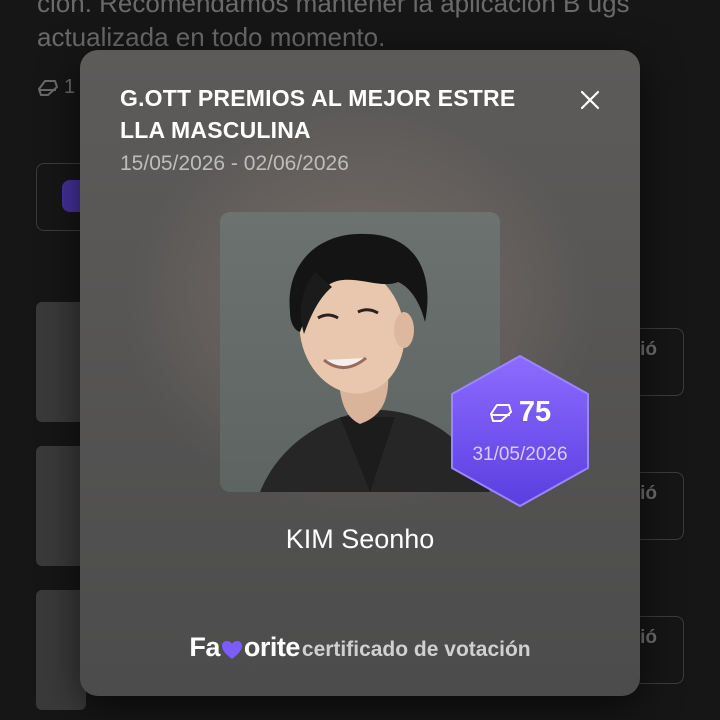  Describe the element at coordinates (520, 454) in the screenshot. I see `badge-date: 31/05/2026` at that location.